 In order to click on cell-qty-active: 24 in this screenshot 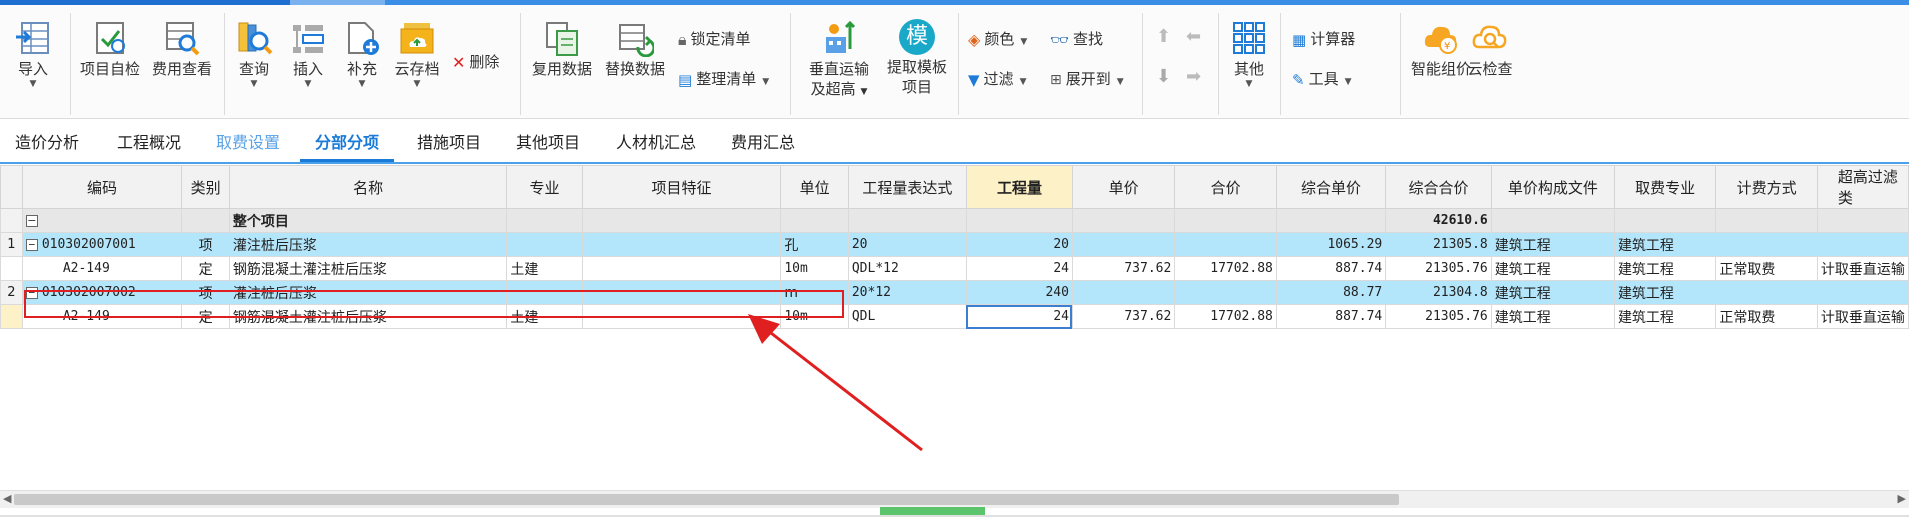, I will do `click(1019, 316)`.